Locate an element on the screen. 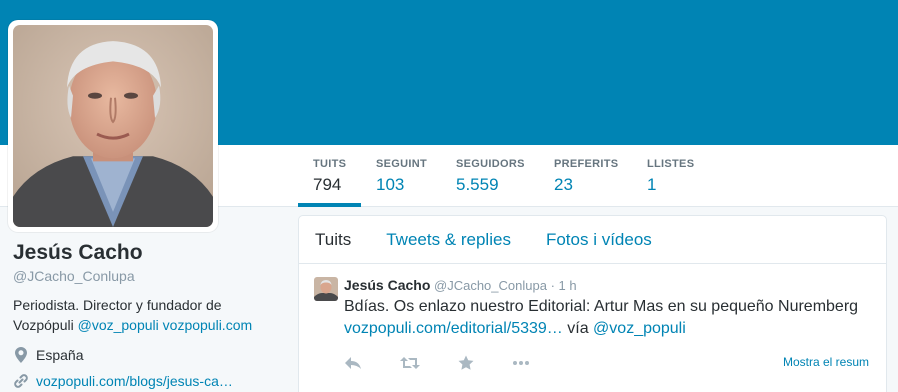 Image resolution: width=898 pixels, height=392 pixels. stat-value: 1 is located at coordinates (652, 184).